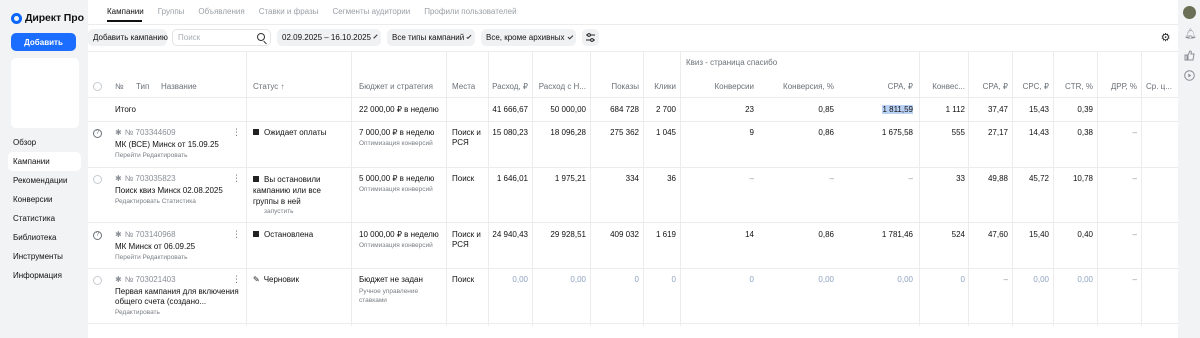 Image resolution: width=1200 pixels, height=338 pixels. What do you see at coordinates (1074, 86) in the screenshot?
I see `header-ctr: CTR, %` at bounding box center [1074, 86].